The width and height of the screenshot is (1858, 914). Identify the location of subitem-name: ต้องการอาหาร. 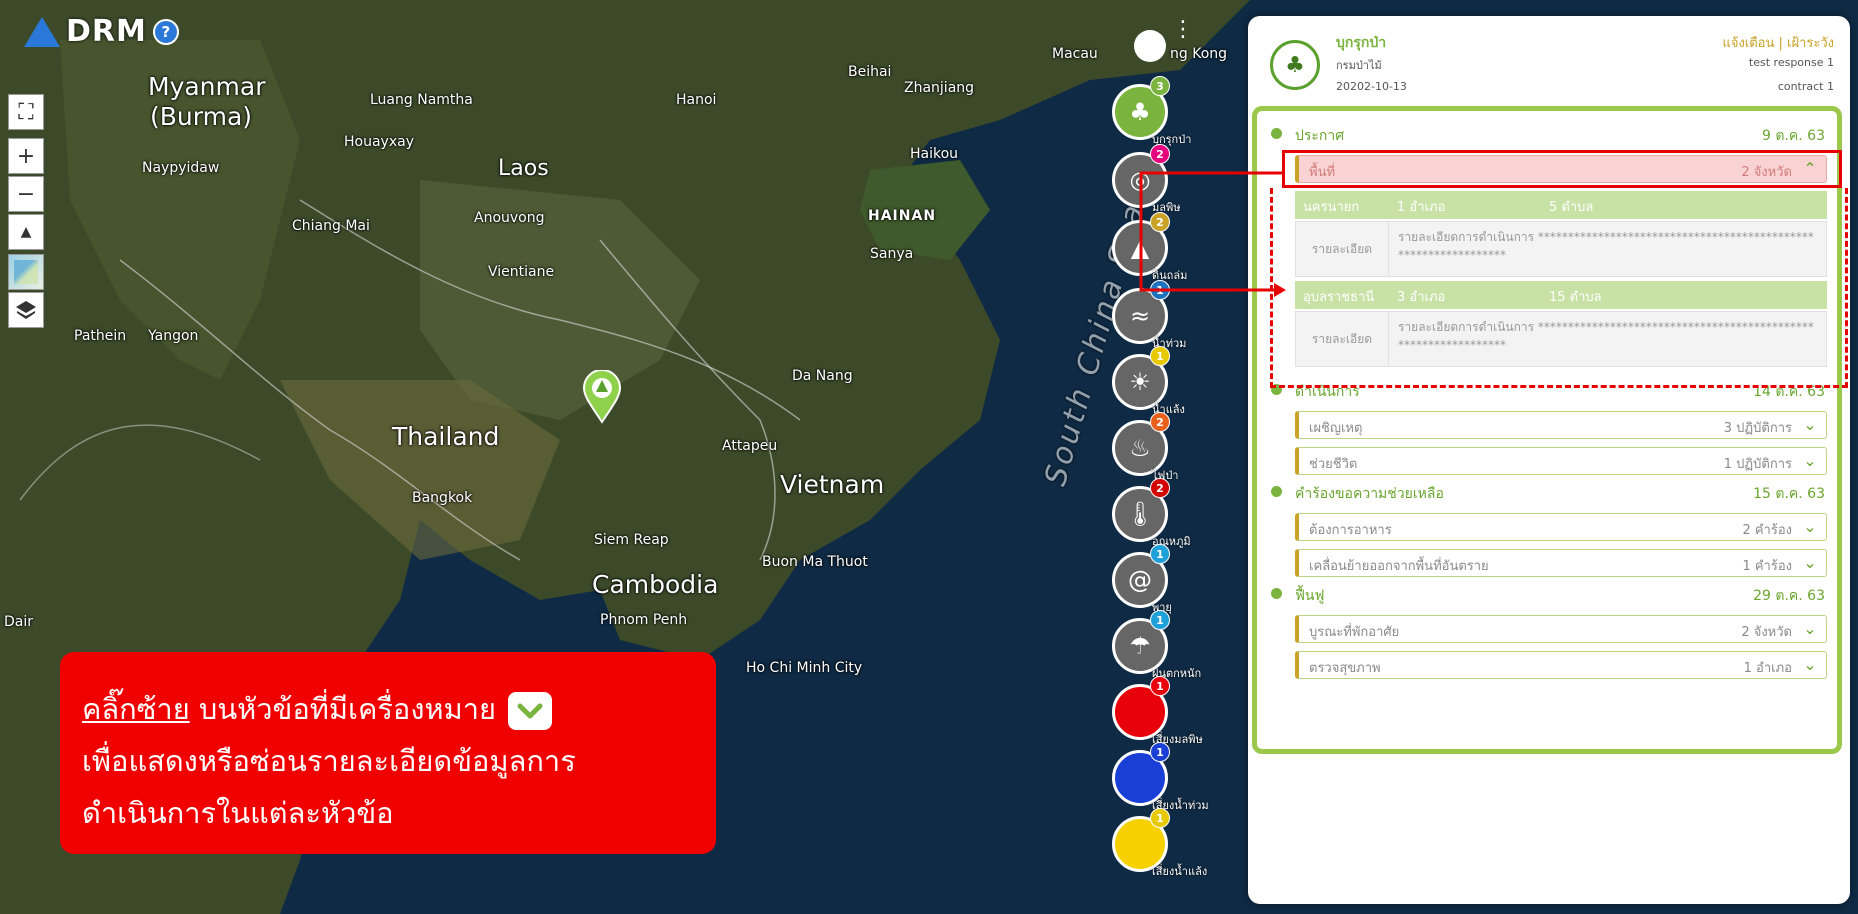
(1350, 530).